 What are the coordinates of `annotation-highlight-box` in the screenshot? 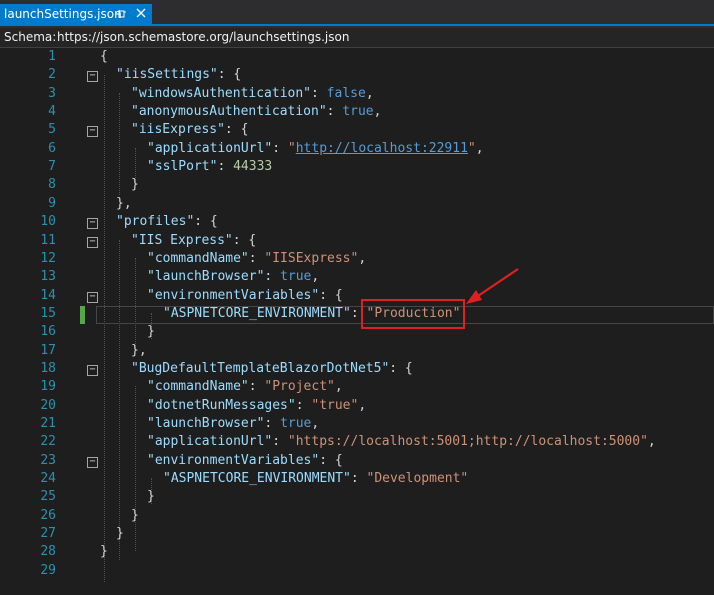 It's located at (413, 314).